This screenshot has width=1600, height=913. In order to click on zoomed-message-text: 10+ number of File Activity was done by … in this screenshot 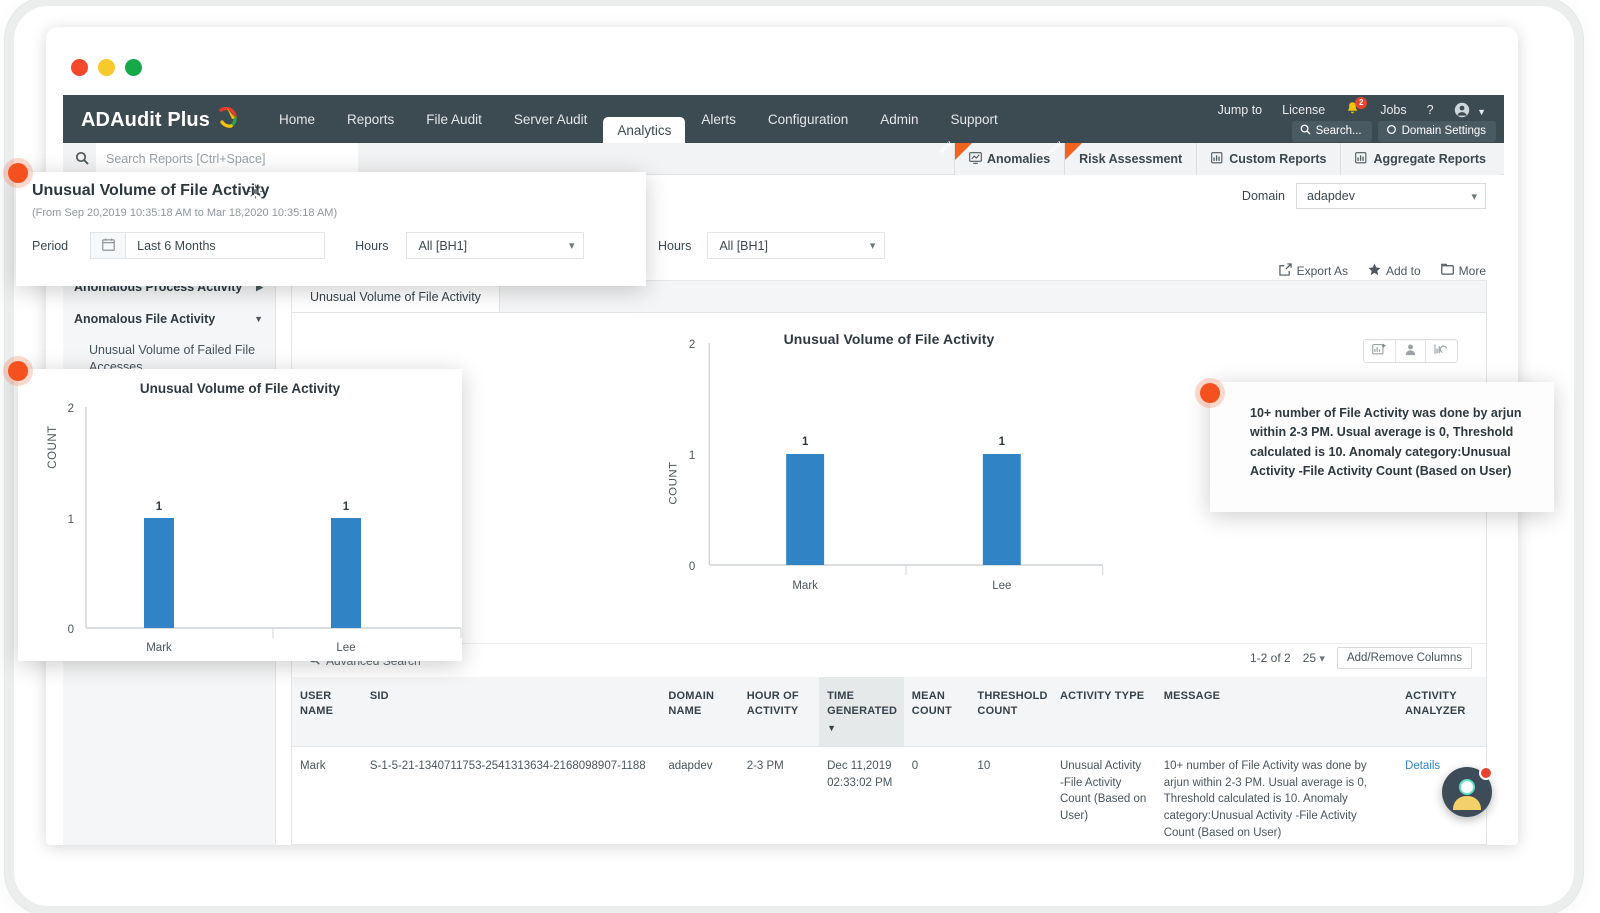, I will do `click(1386, 442)`.